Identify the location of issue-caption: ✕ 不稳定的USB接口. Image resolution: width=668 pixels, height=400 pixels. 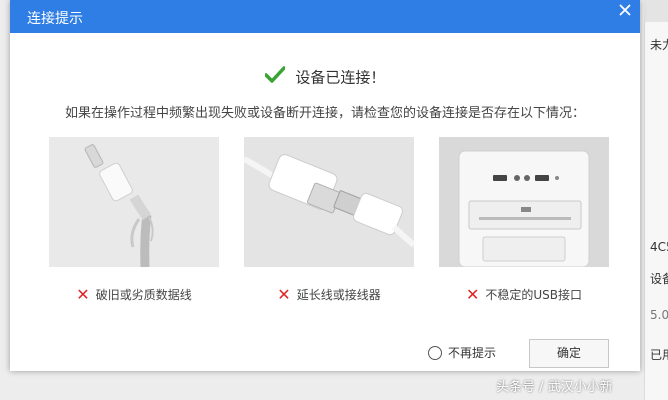
(524, 294).